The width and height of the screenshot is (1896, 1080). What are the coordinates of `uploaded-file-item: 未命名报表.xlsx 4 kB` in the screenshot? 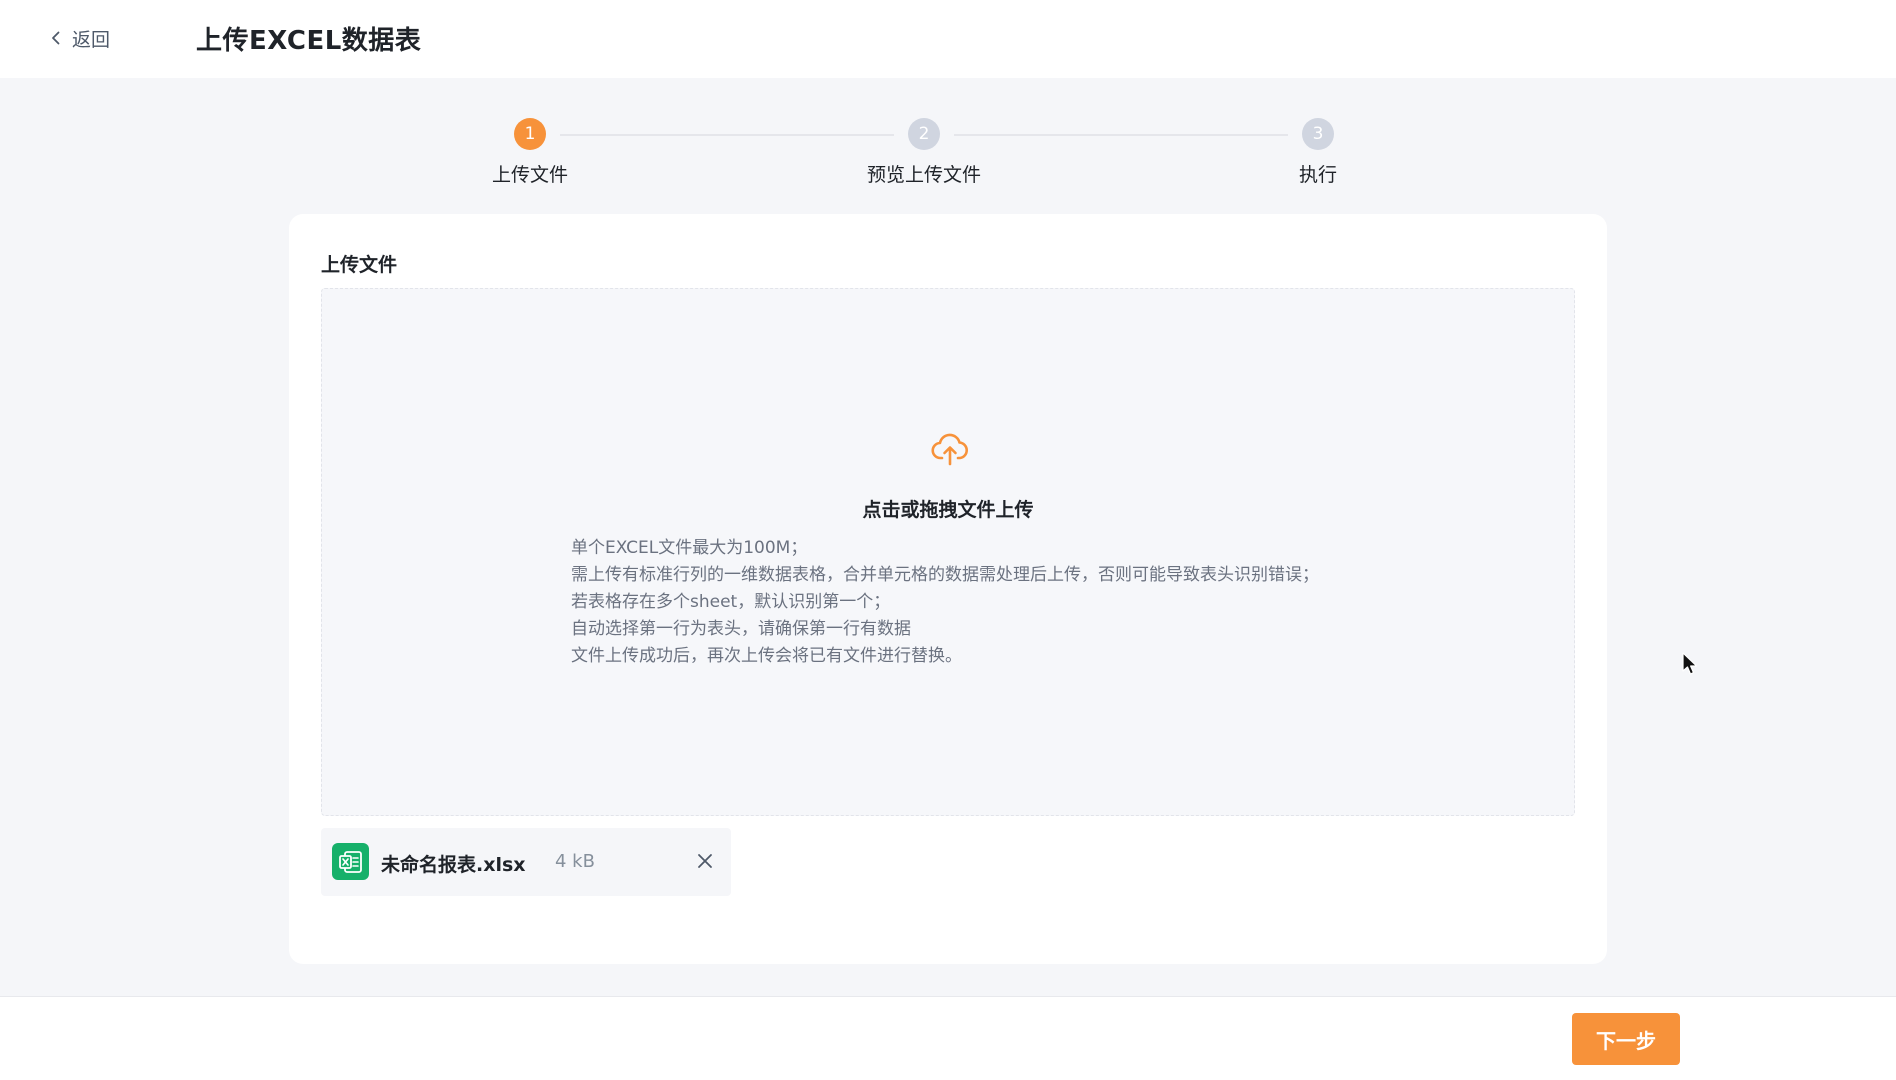 It's located at (526, 862).